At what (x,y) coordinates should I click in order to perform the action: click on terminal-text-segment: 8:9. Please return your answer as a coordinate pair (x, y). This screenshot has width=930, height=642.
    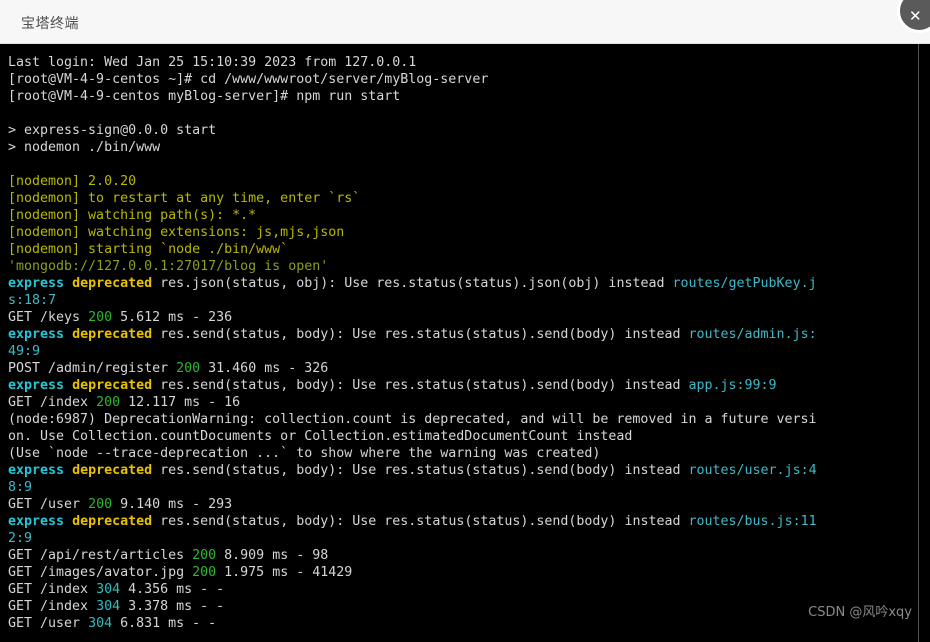
    Looking at the image, I should click on (20, 487).